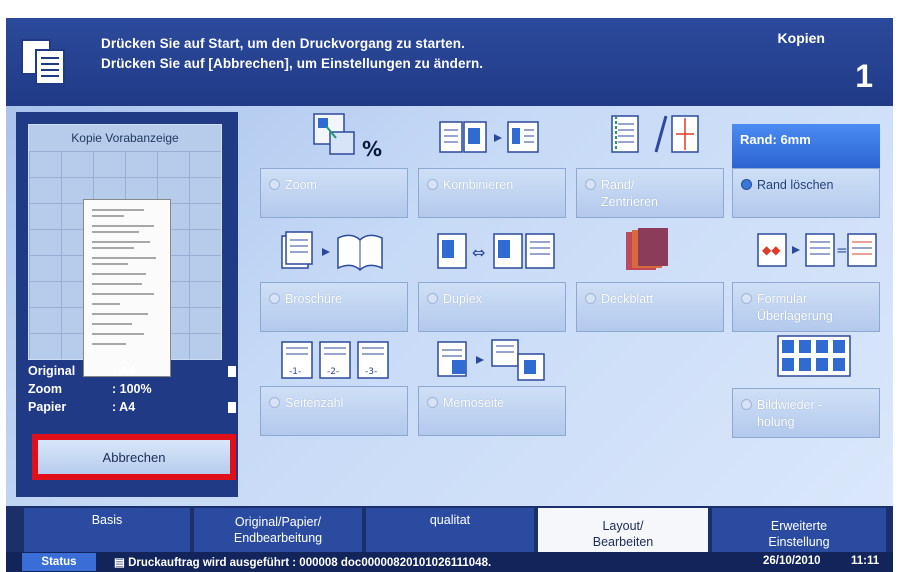 This screenshot has height=572, width=899. I want to click on cancel-highlight: Abbrechen, so click(134, 457).